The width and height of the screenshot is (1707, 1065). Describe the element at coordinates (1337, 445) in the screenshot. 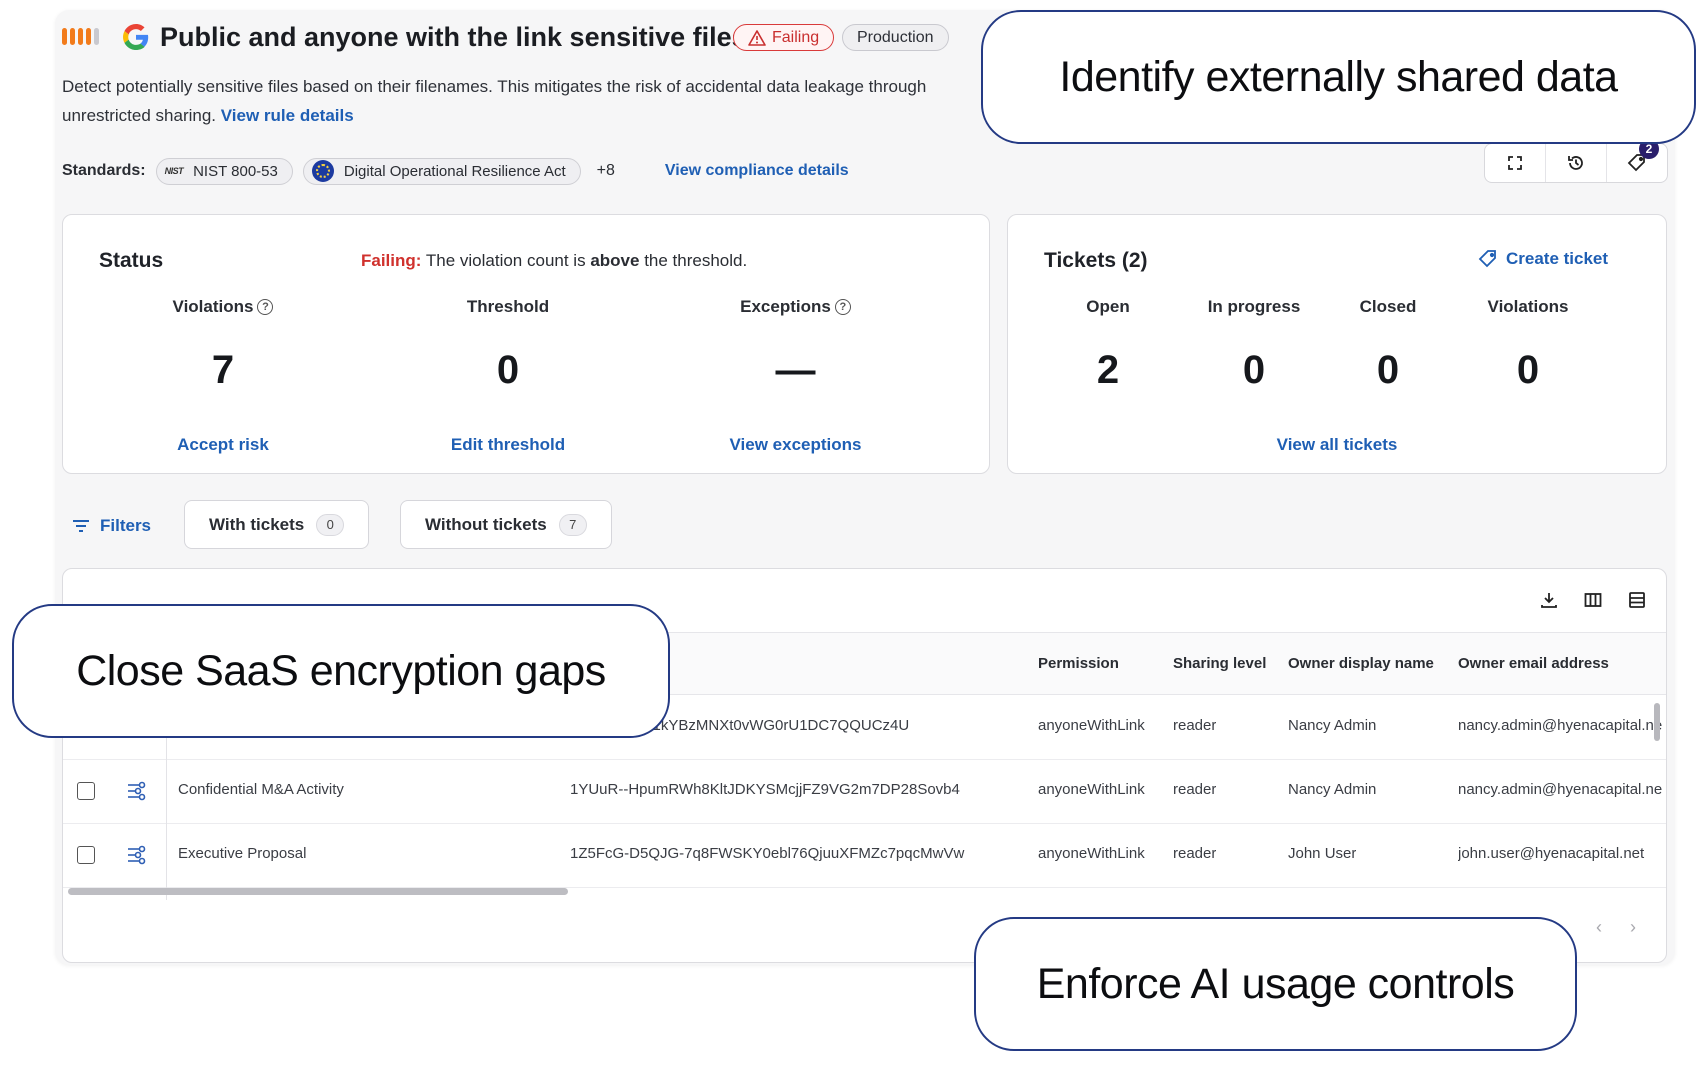

I see `view-all-tickets-link: View all tickets` at that location.